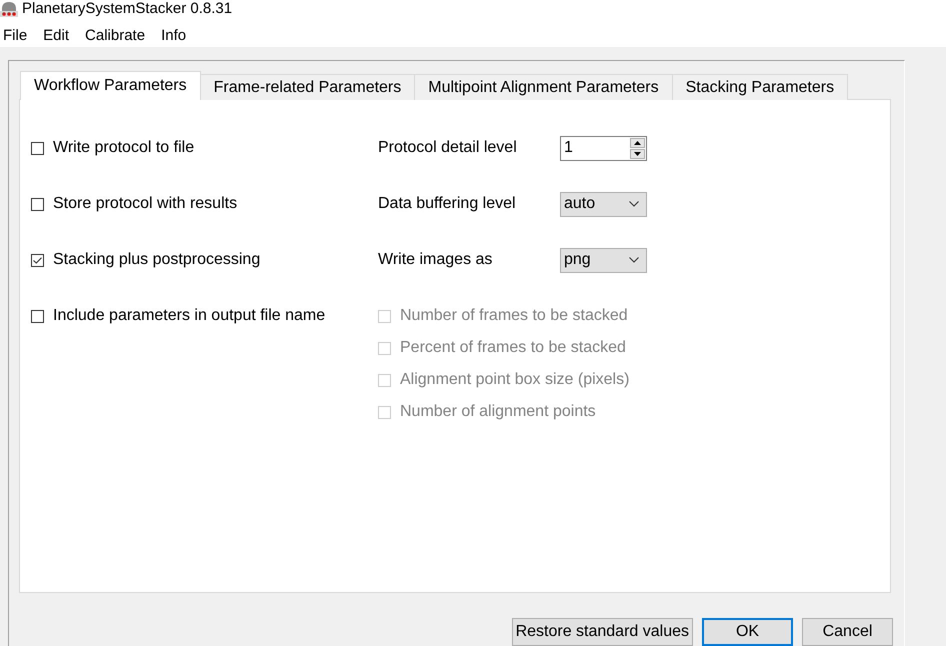 The height and width of the screenshot is (646, 946). I want to click on checkbox-label: Write protocol to file, so click(123, 148).